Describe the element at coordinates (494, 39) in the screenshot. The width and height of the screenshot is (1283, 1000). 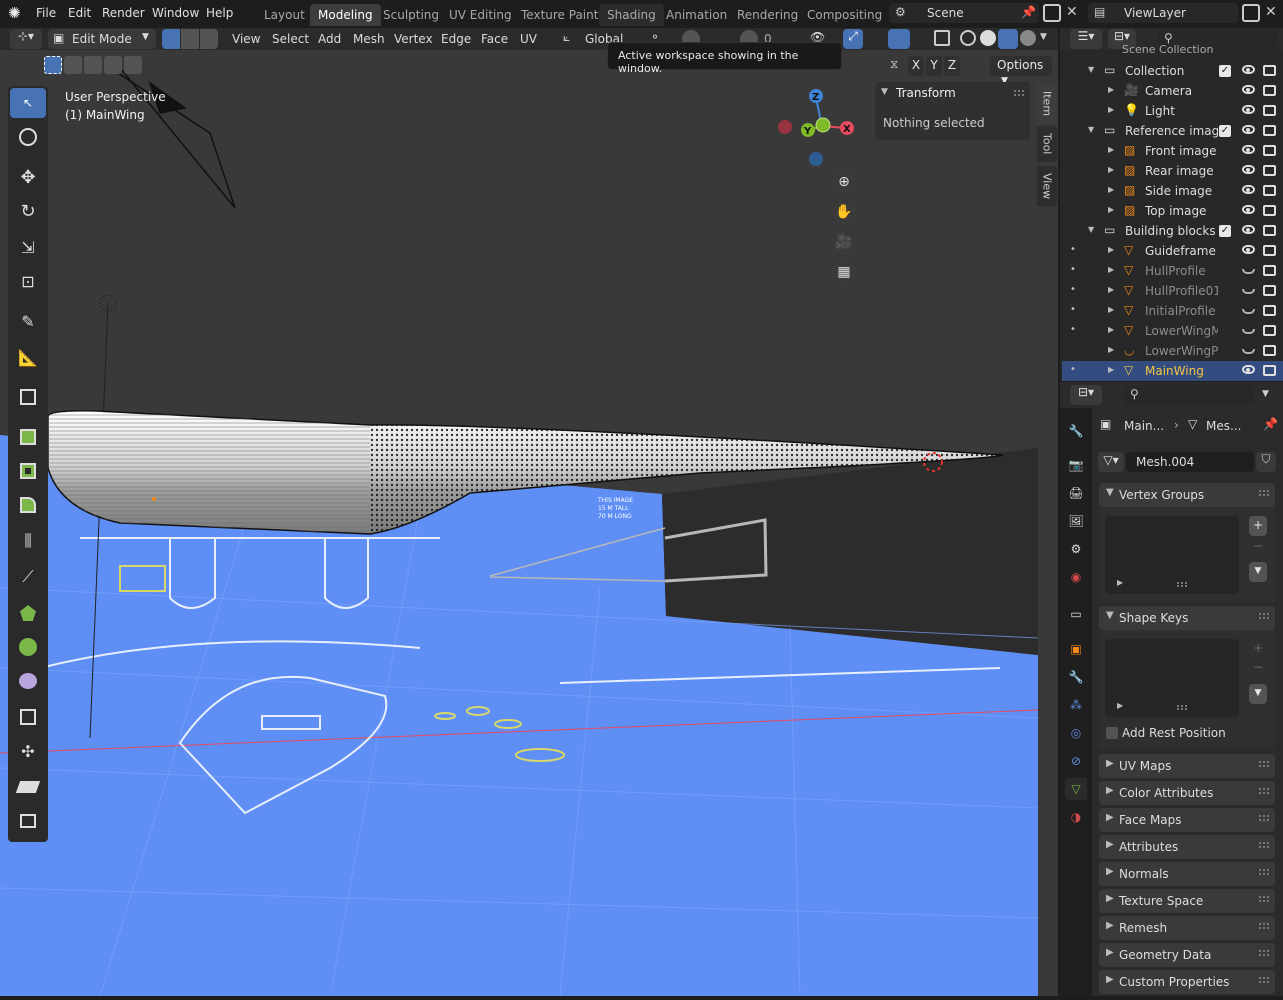
I see `menu-face: Face` at that location.